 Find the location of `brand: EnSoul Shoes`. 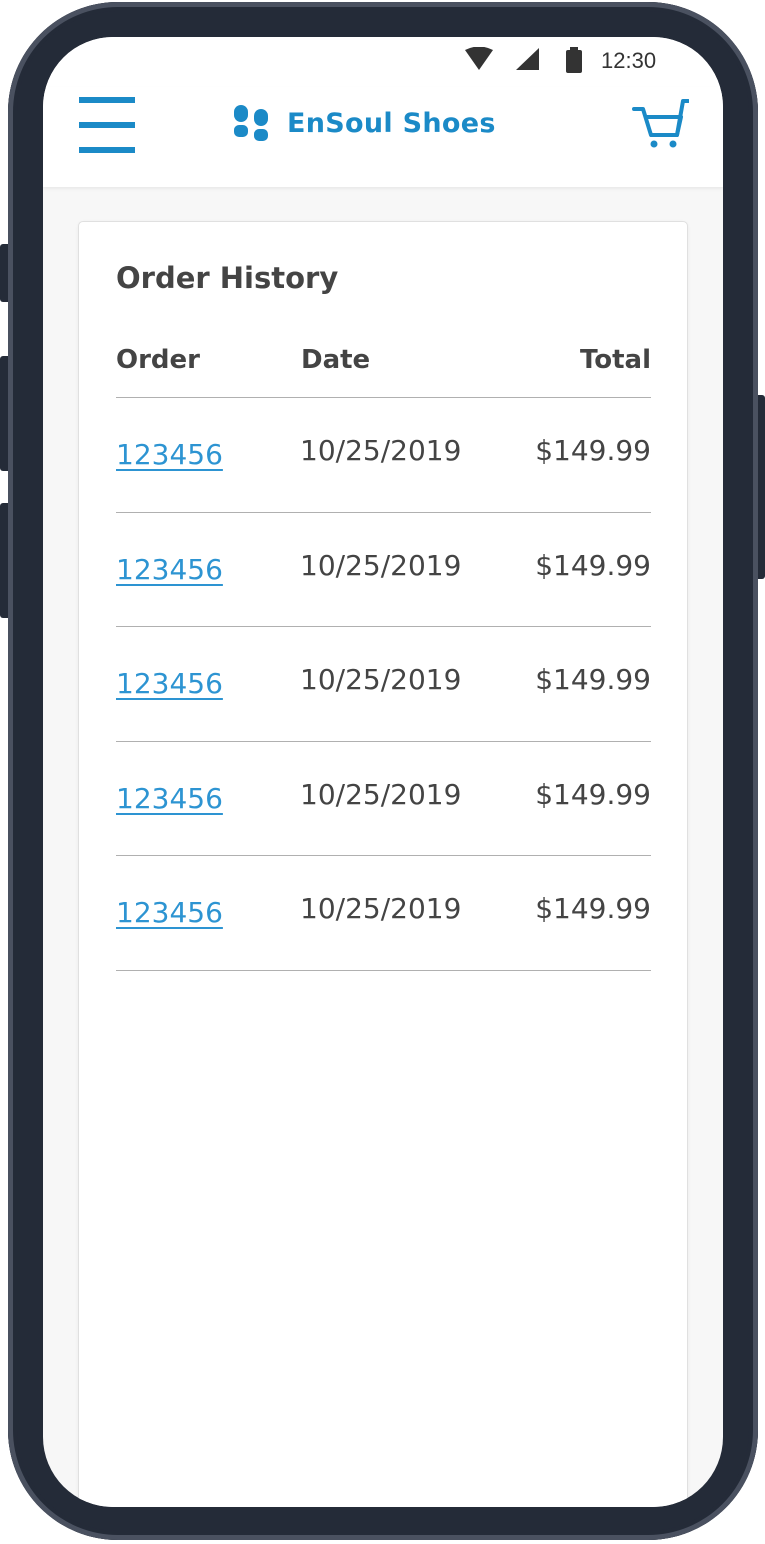

brand: EnSoul Shoes is located at coordinates (364, 123).